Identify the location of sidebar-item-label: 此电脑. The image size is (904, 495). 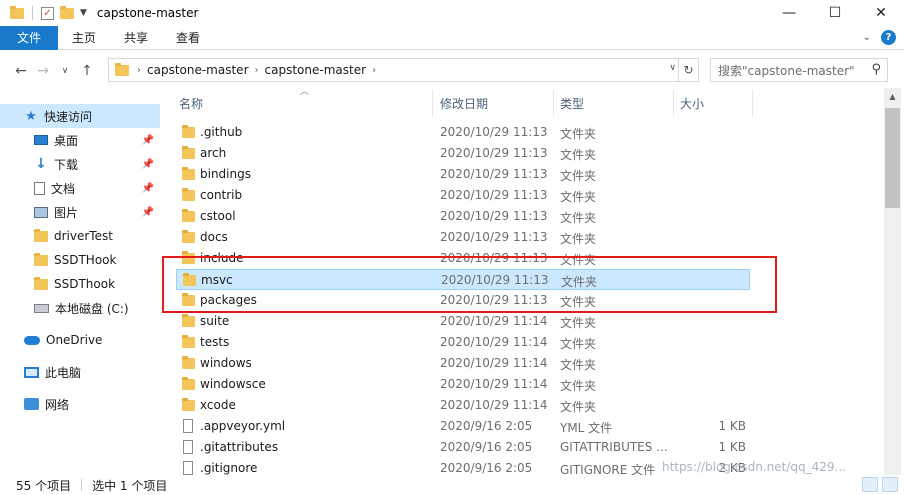
(63, 372).